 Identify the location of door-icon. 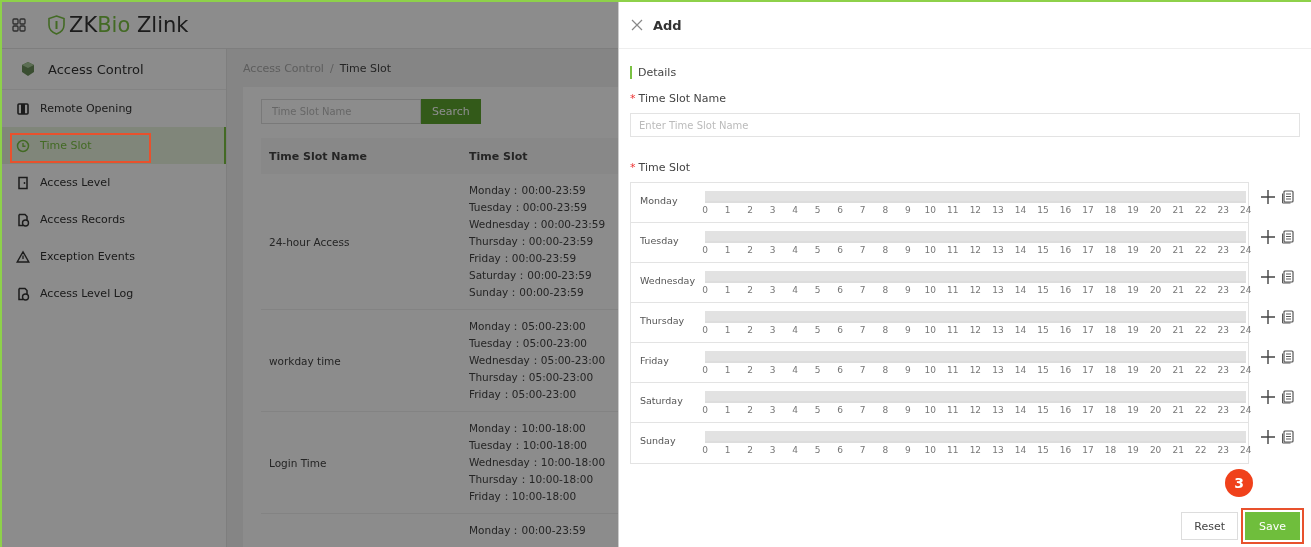
(23, 108).